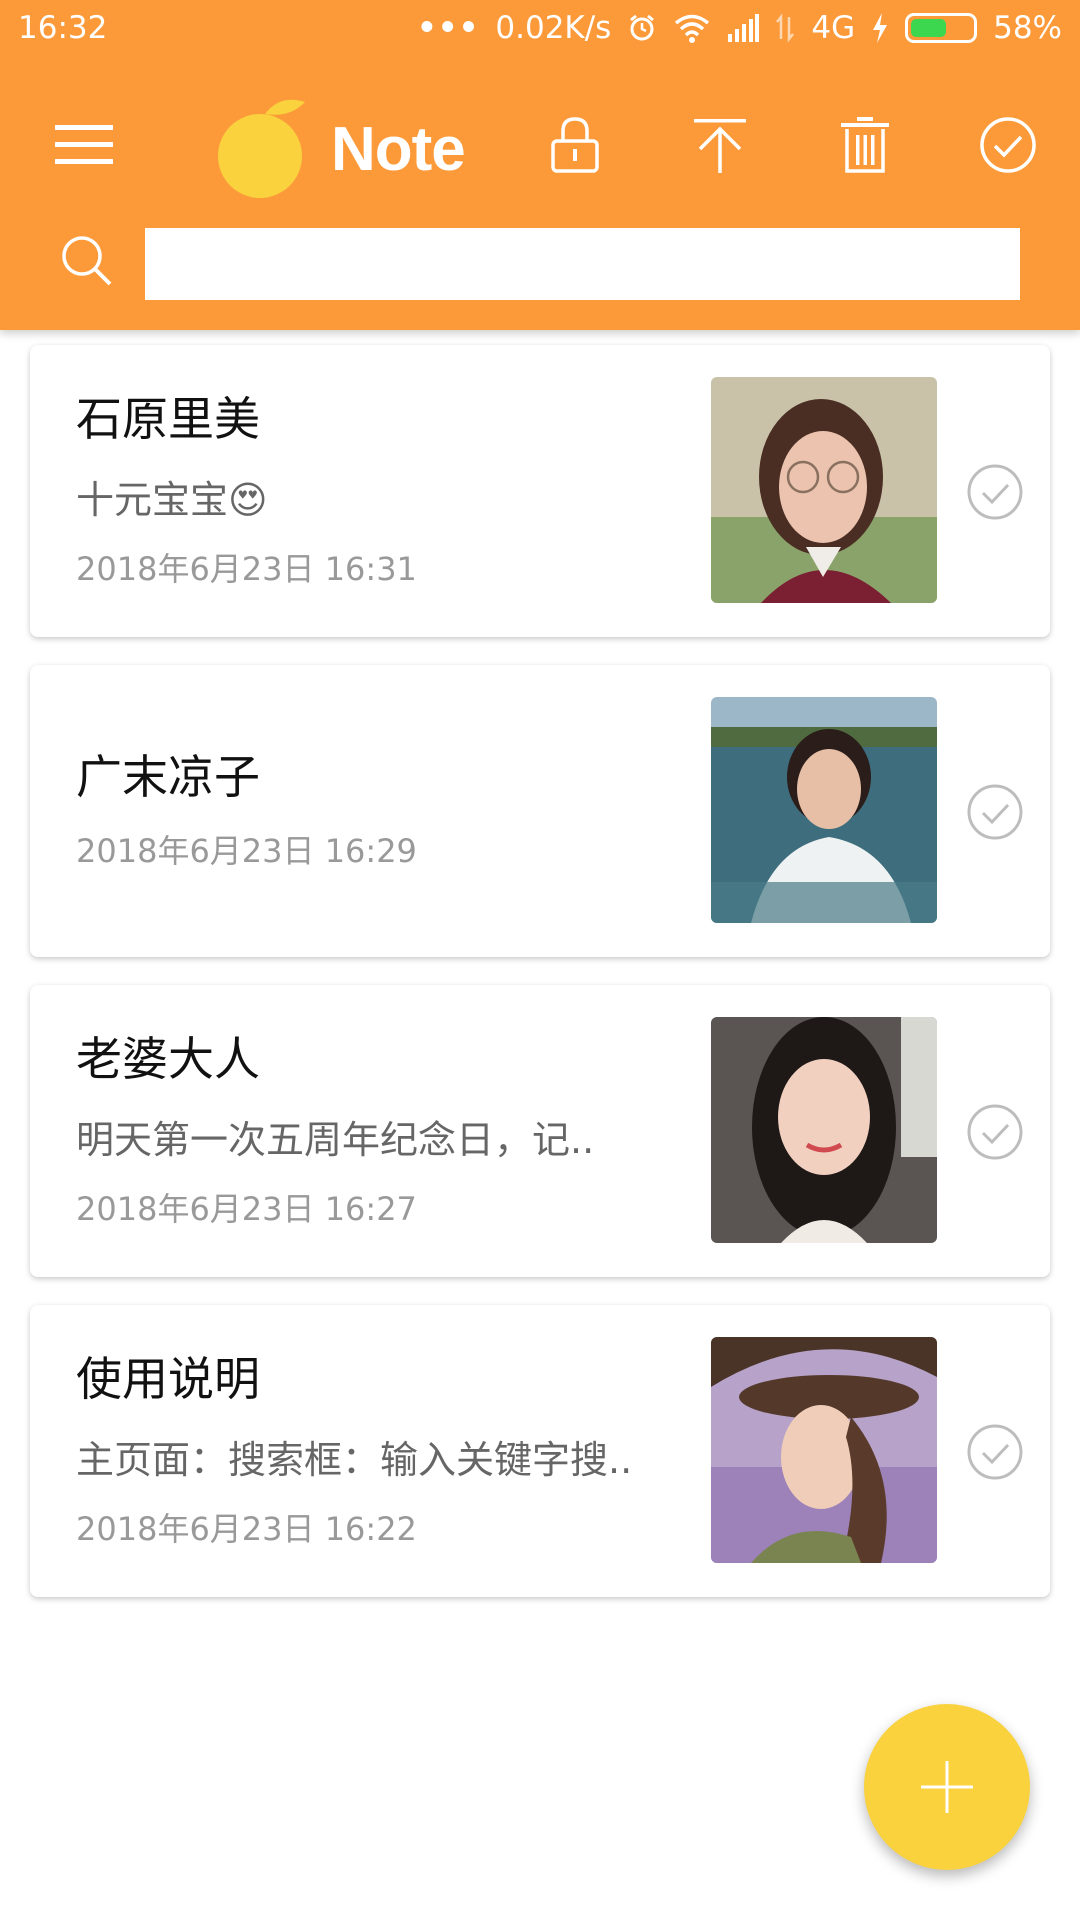  What do you see at coordinates (172, 500) in the screenshot?
I see `note-preview: 十元宝宝😍` at bounding box center [172, 500].